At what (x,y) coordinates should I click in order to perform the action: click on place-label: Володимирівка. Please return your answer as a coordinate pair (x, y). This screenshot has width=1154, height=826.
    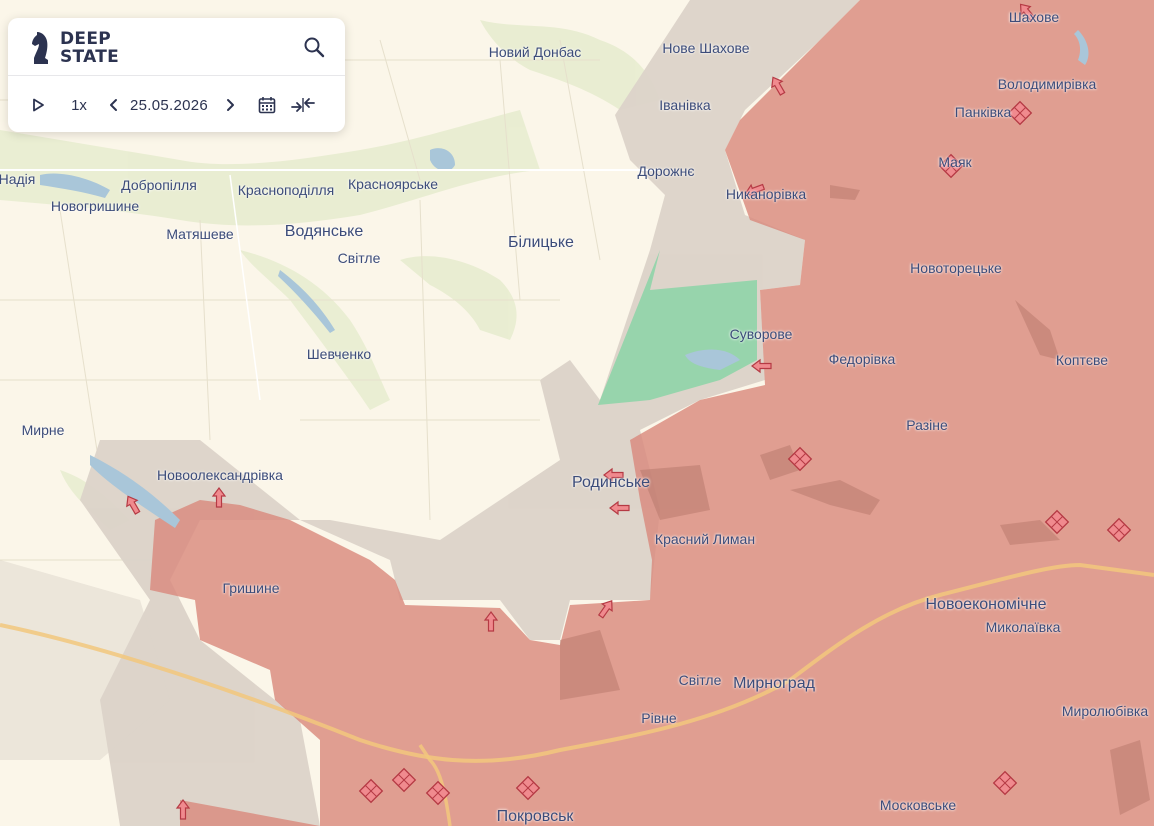
    Looking at the image, I should click on (1047, 84).